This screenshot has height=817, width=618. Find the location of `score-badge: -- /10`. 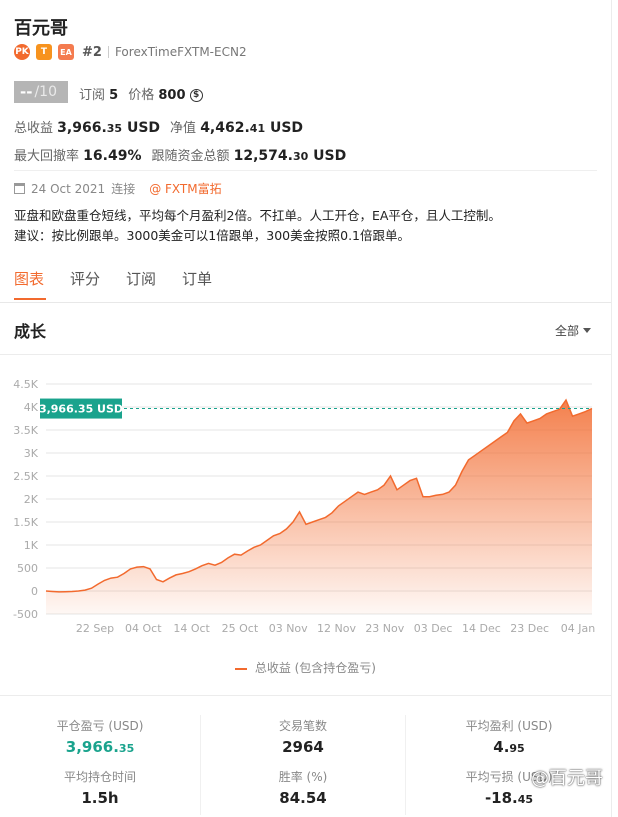

score-badge: -- /10 is located at coordinates (41, 92).